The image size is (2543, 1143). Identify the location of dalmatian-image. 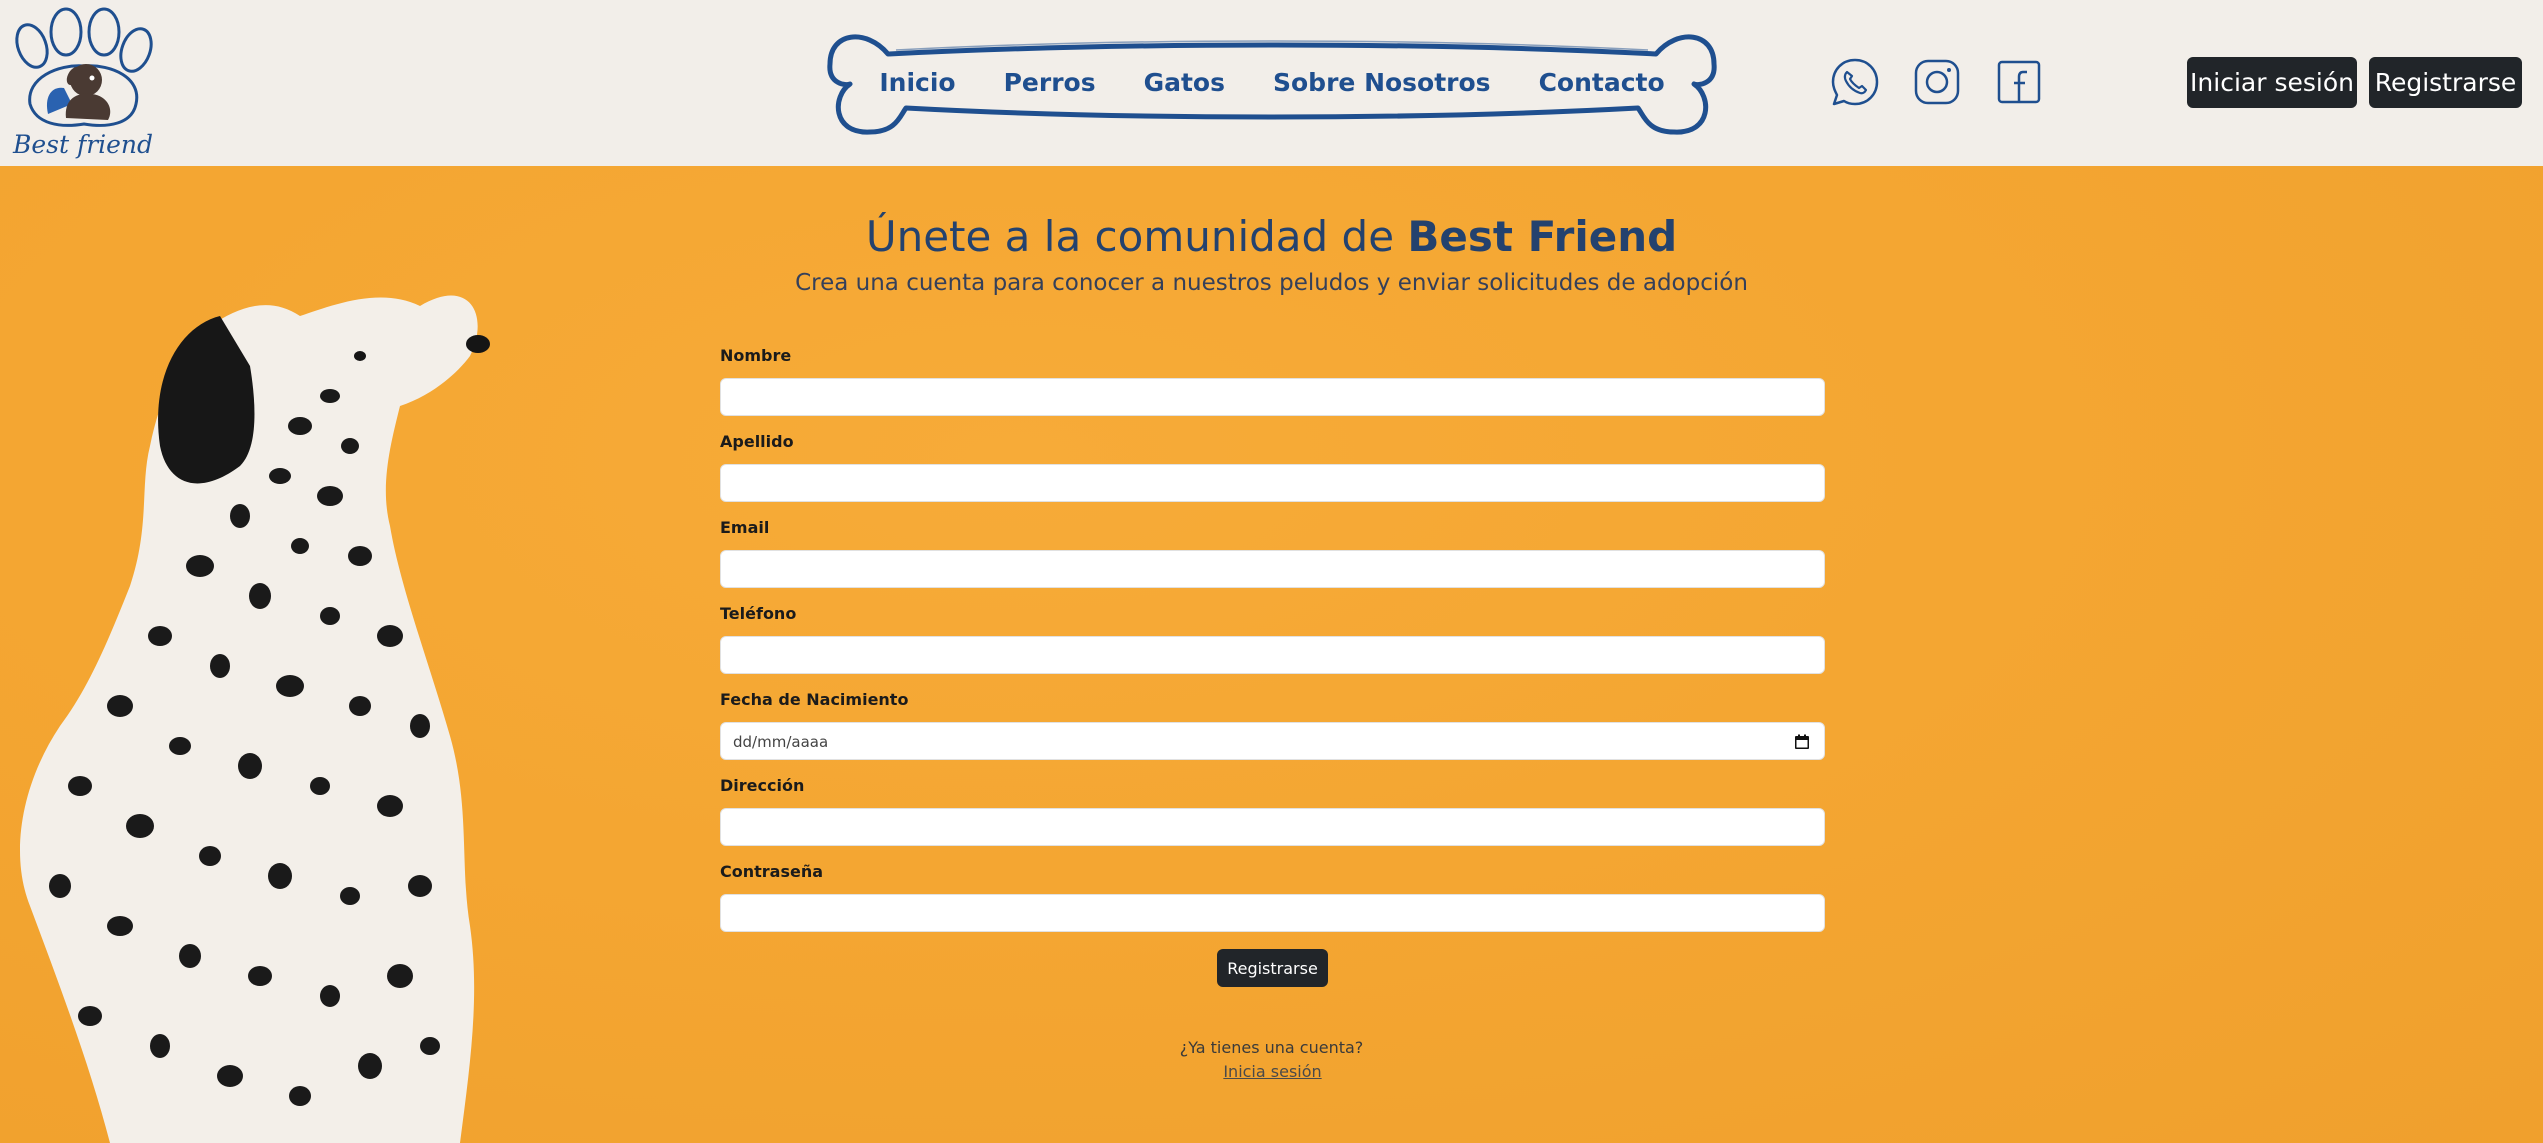
(255, 719).